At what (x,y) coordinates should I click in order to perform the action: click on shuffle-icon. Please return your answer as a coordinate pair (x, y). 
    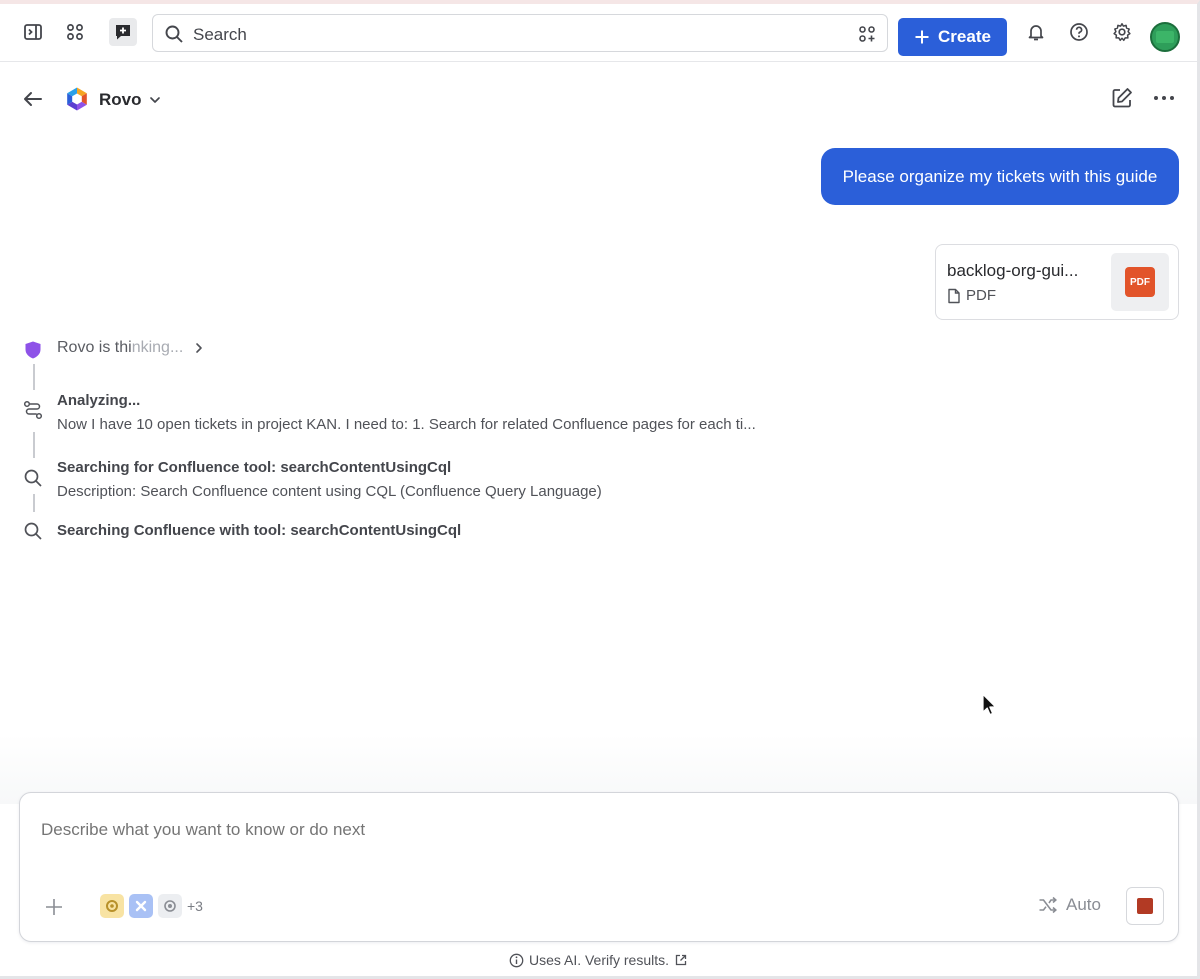
    Looking at the image, I should click on (1048, 905).